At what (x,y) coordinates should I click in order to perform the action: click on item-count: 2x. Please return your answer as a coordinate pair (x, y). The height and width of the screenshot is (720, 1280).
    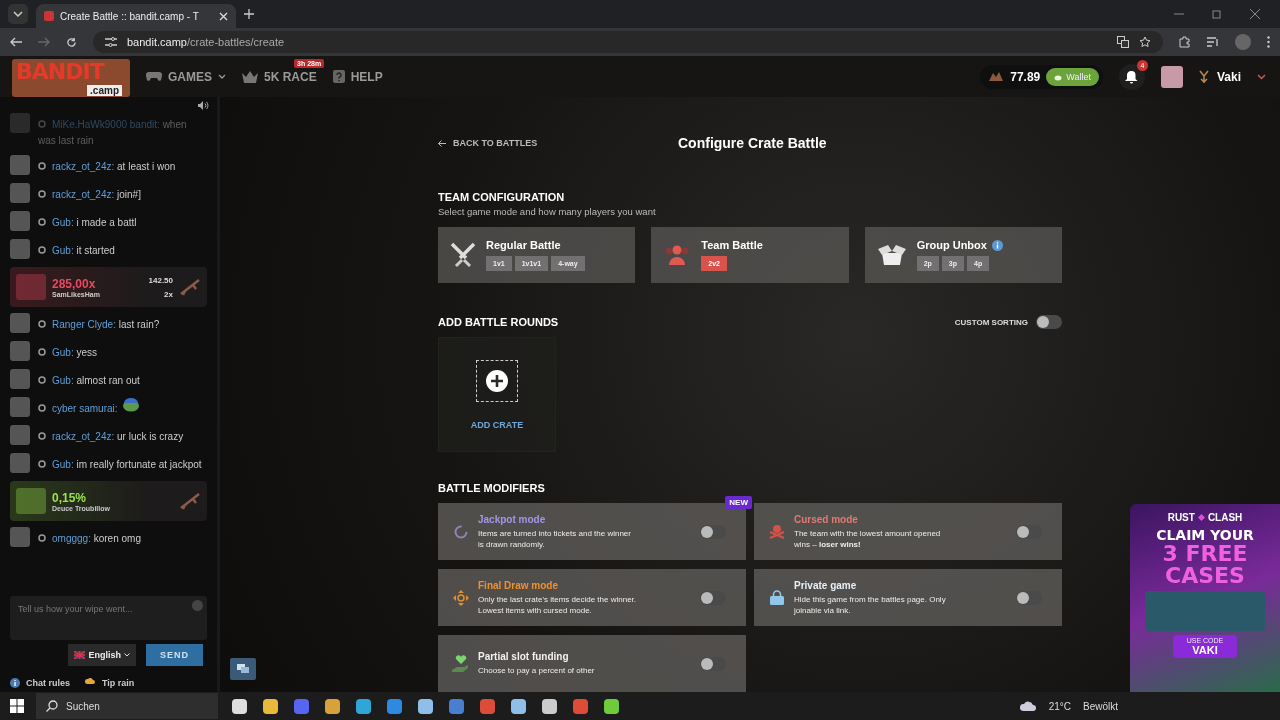
    Looking at the image, I should click on (168, 294).